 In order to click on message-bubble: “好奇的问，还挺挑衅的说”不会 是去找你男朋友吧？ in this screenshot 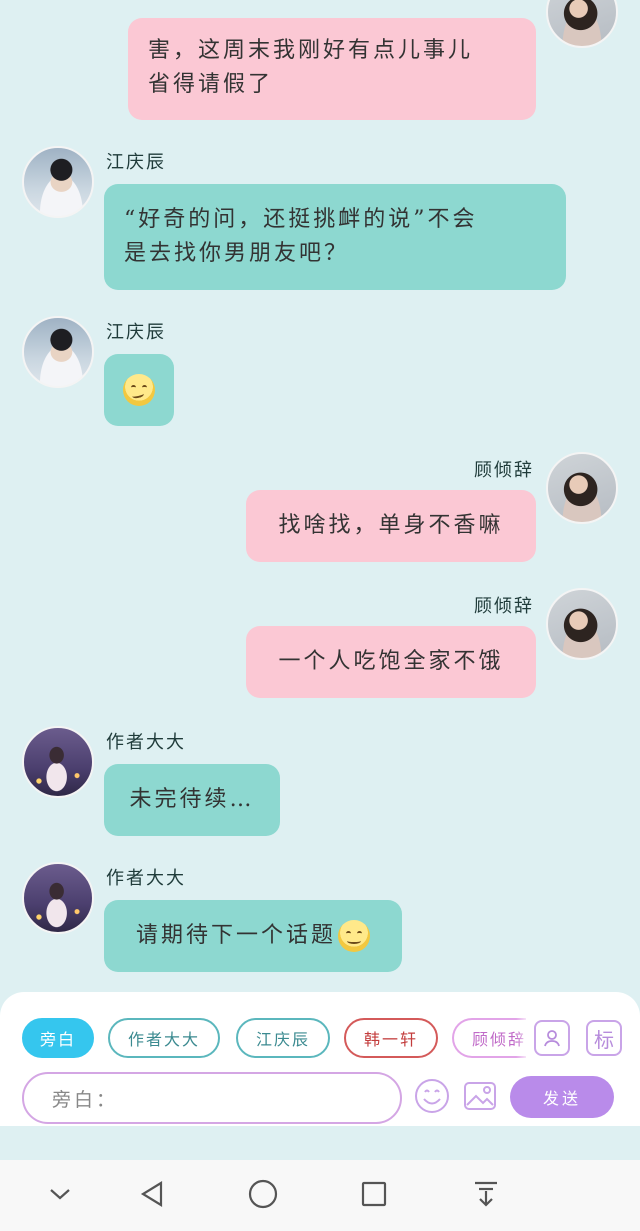, I will do `click(335, 237)`.